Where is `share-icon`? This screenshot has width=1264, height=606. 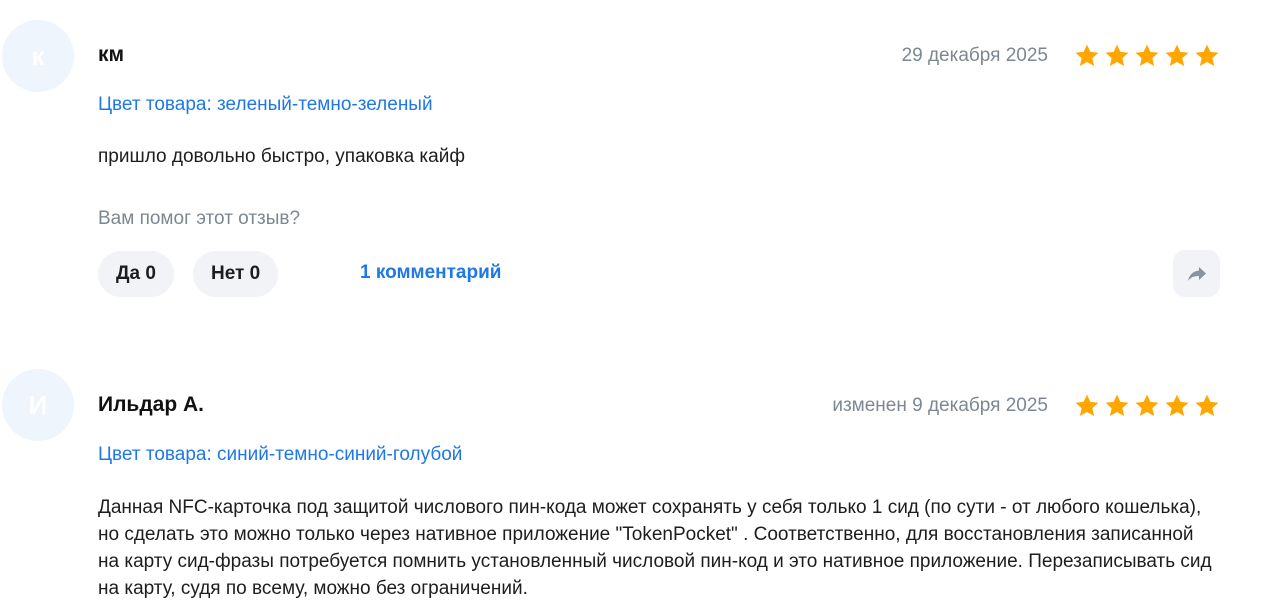
share-icon is located at coordinates (1196, 273).